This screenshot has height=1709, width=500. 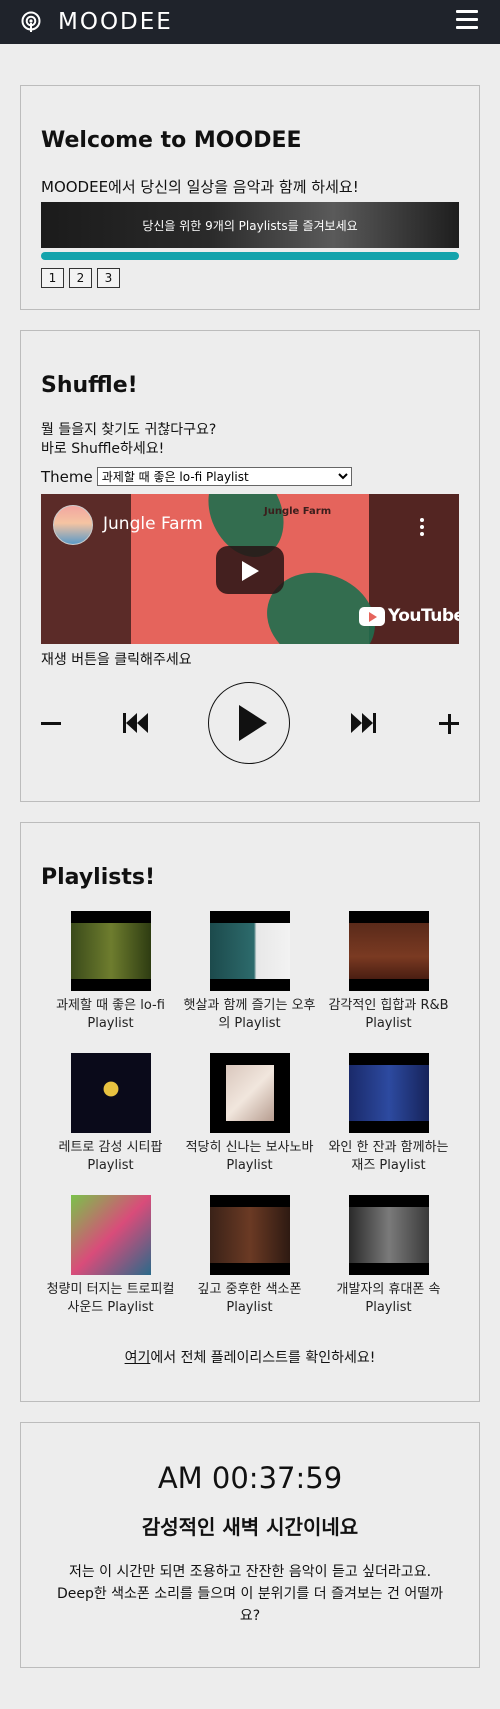 I want to click on welcome-lead: MOODEE에서 당신의 일상을 음악과 함께 하세요!, so click(x=200, y=187).